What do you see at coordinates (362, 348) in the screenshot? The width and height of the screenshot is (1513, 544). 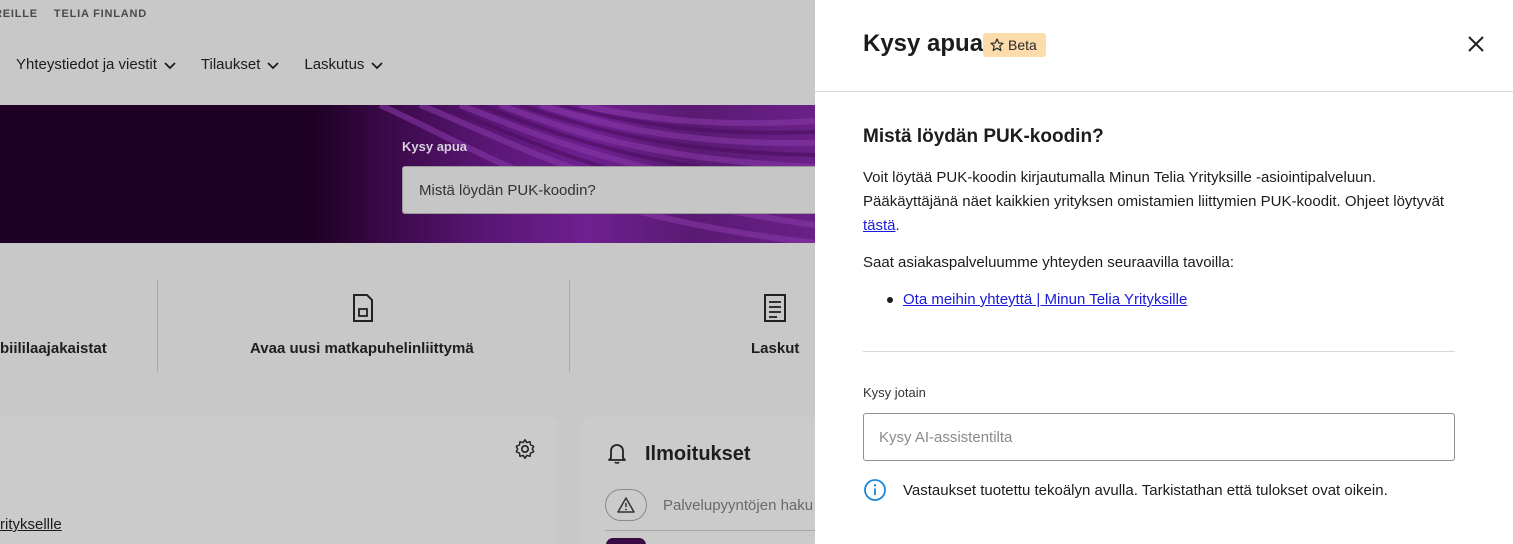 I see `quick-link-new-mobile: Avaa uusi matkapuhelinliittymä` at bounding box center [362, 348].